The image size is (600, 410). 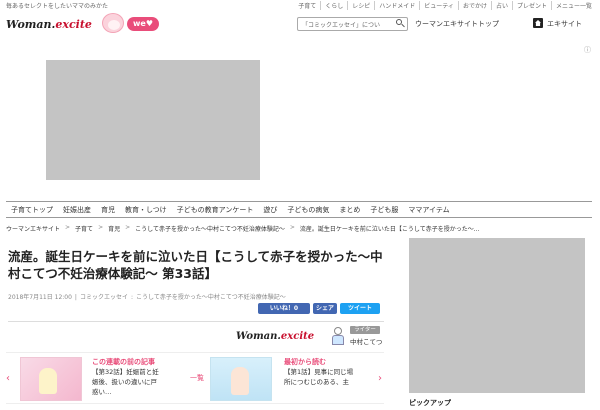 What do you see at coordinates (430, 403) in the screenshot?
I see `pickup-heading: ピックアップ` at bounding box center [430, 403].